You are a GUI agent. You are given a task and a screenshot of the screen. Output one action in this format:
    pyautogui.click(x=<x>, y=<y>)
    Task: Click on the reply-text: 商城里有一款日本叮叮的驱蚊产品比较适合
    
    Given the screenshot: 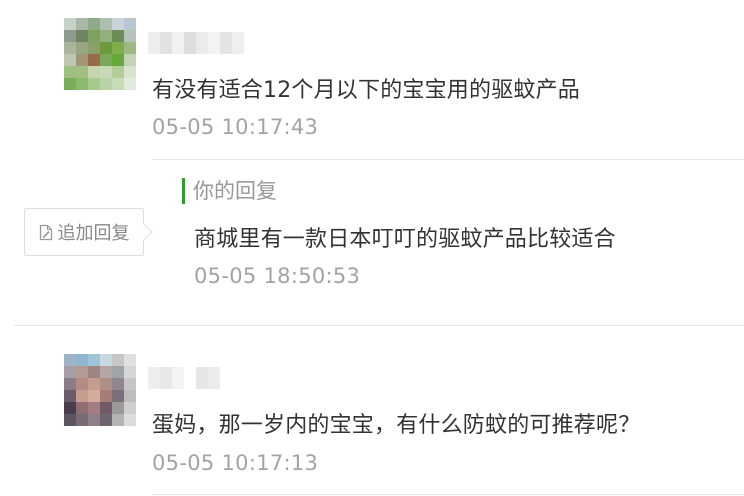 What is the action you would take?
    pyautogui.click(x=405, y=239)
    